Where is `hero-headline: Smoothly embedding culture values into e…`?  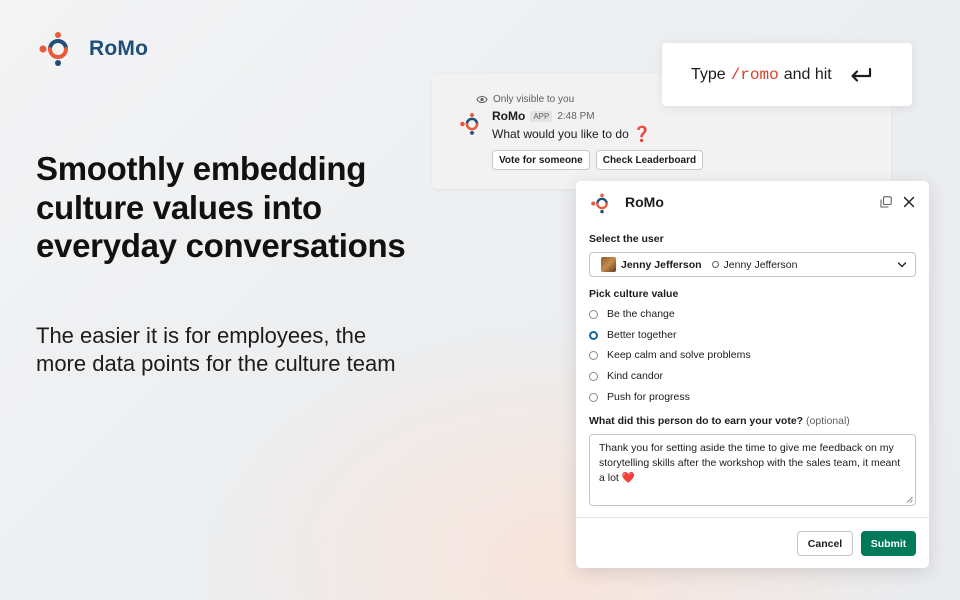 hero-headline: Smoothly embedding culture values into e… is located at coordinates (221, 207).